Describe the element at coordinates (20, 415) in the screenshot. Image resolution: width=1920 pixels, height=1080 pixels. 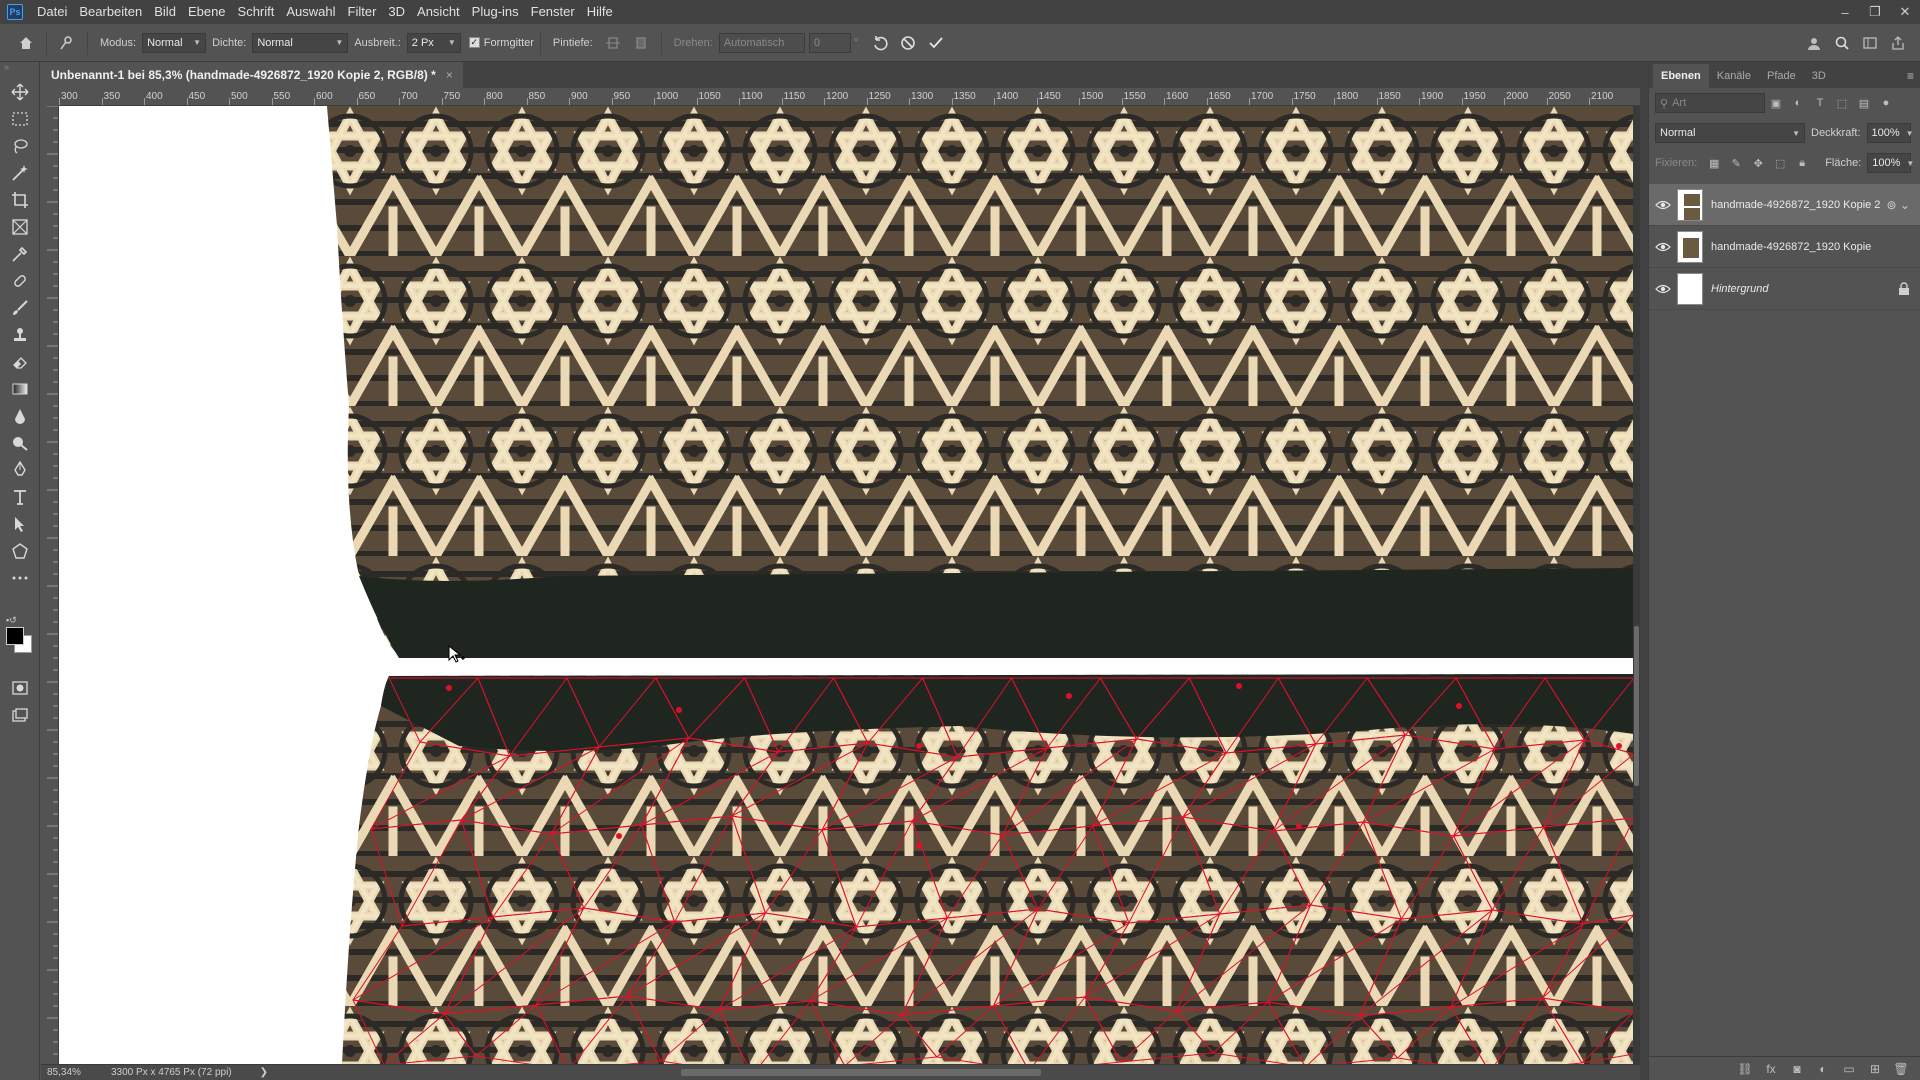
I see `blur-tool-icon` at that location.